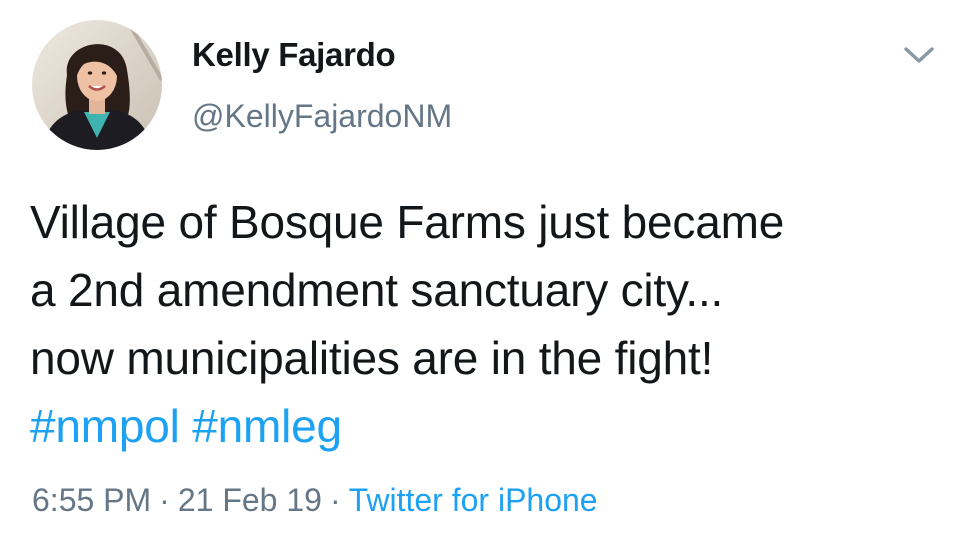 This screenshot has height=552, width=960. What do you see at coordinates (372, 358) in the screenshot?
I see `tweet-text-line: now municipalities are in the fight!` at bounding box center [372, 358].